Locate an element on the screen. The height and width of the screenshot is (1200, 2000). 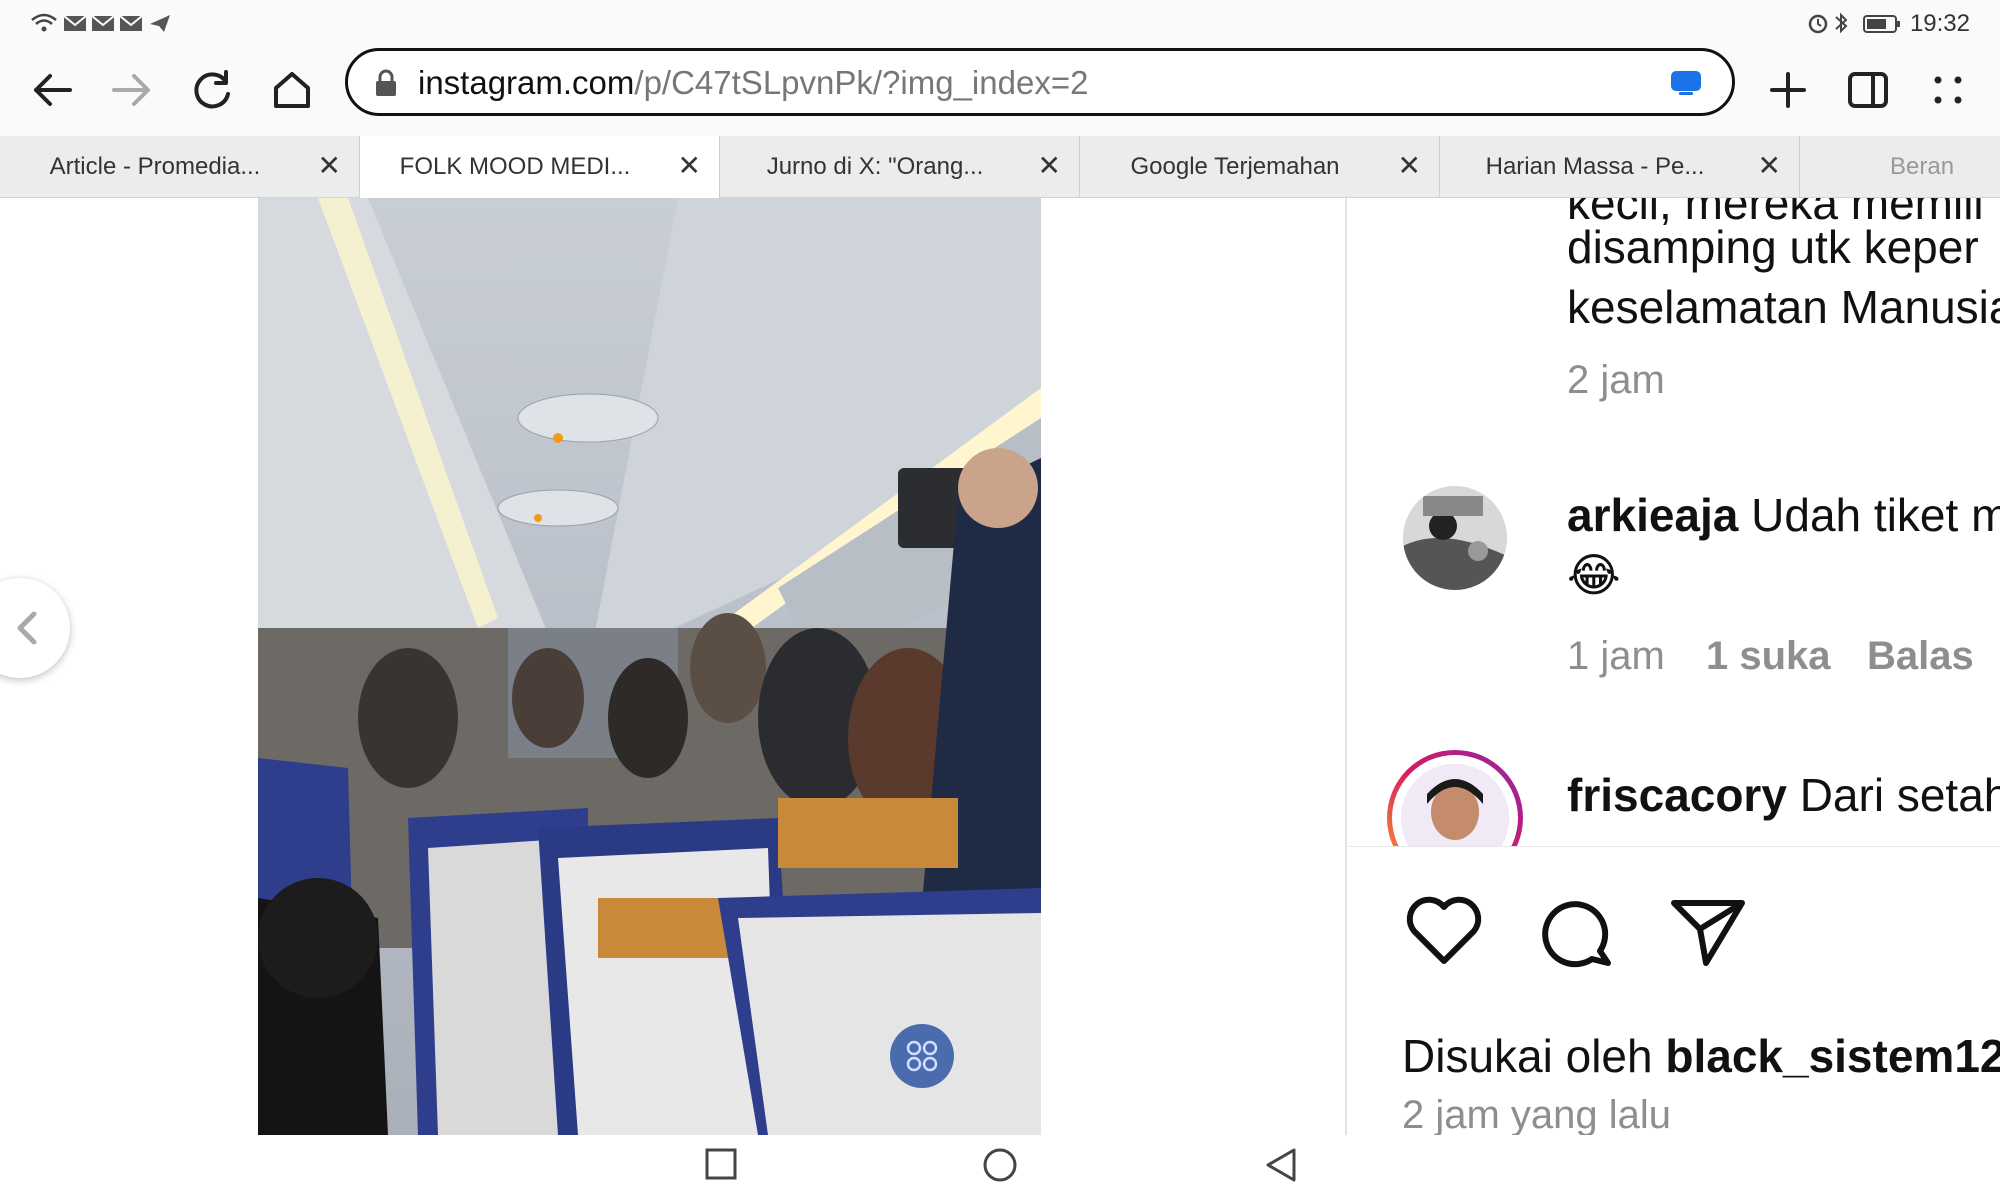
comment-body: arkieaja Udah tiket m is located at coordinates (1783, 515).